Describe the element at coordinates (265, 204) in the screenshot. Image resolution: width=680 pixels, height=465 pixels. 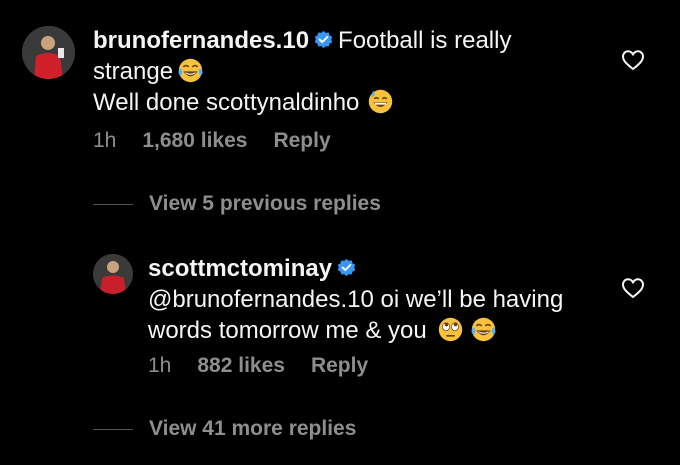
I see `view-previous-label: View 5 previous replies` at that location.